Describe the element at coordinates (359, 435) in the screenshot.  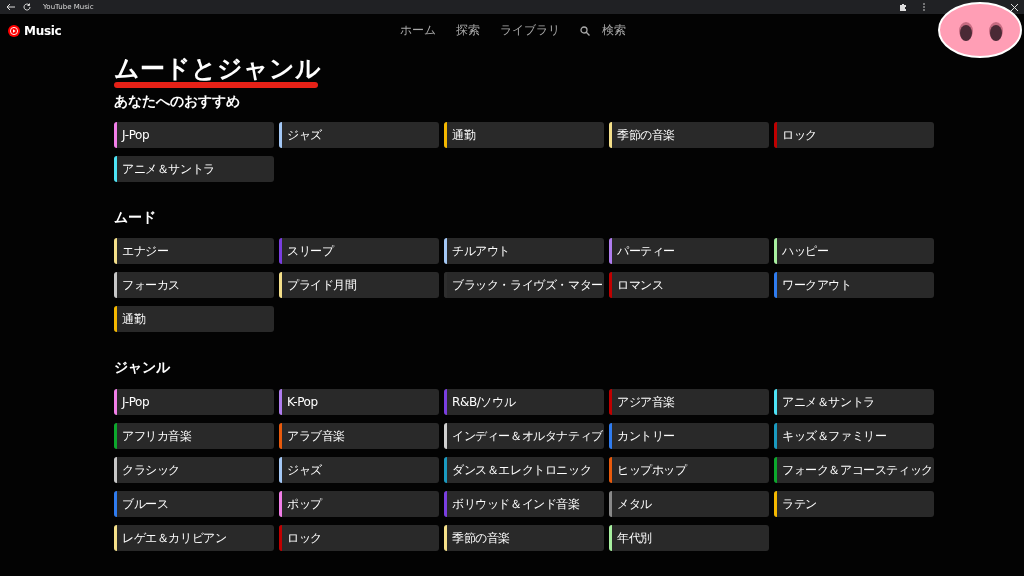
I see `category-tile: アラブ音楽` at that location.